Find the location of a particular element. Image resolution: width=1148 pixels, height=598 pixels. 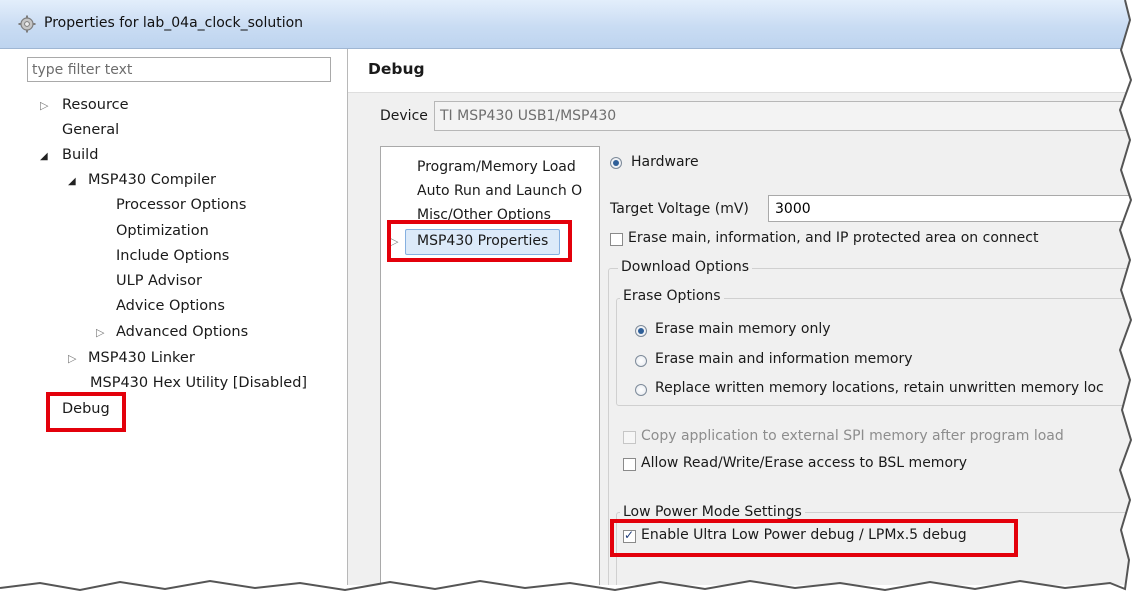

tree-item-ulp-advisor: ULP Advisor is located at coordinates (159, 281).